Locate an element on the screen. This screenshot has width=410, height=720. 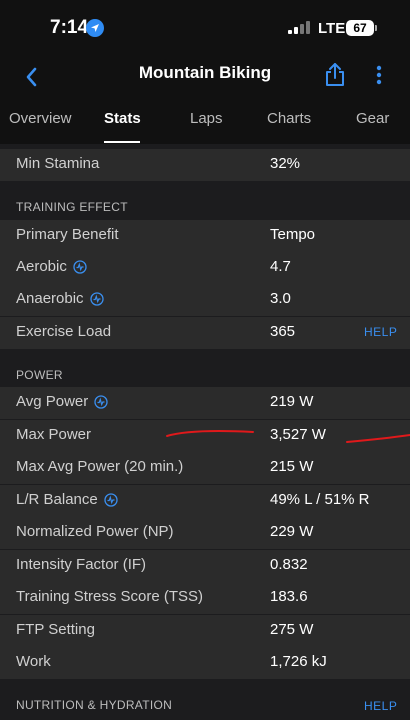
tab-bar: Overview Stats Laps Charts Gear is located at coordinates (205, 122).